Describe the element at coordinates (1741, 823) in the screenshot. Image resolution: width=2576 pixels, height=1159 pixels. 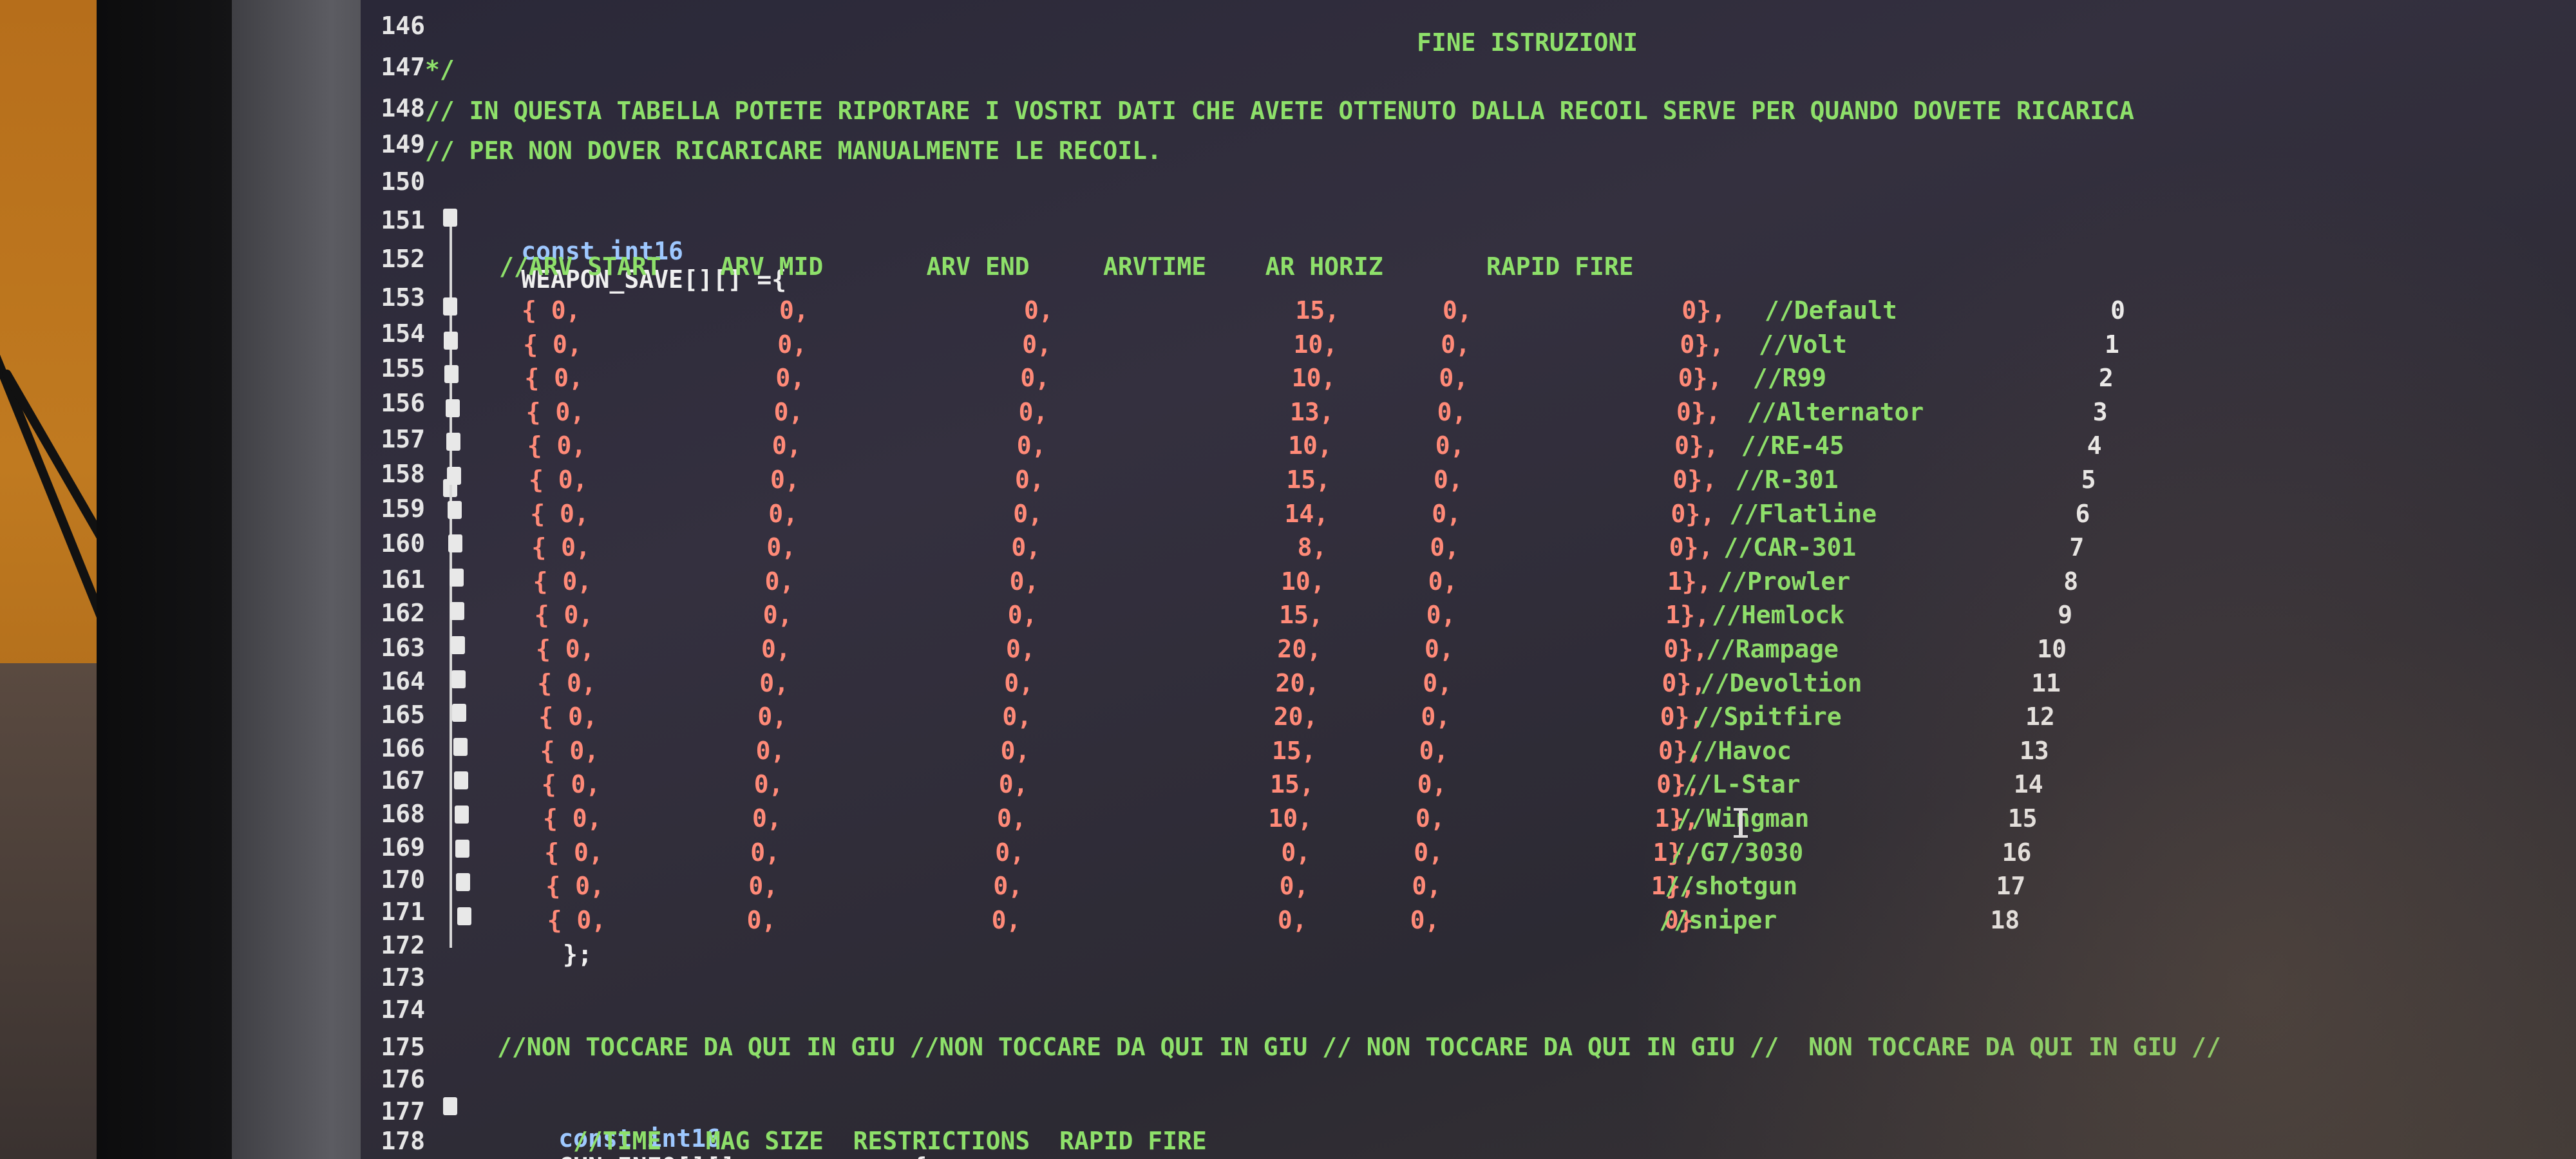
I see `text-cursor-icon` at that location.